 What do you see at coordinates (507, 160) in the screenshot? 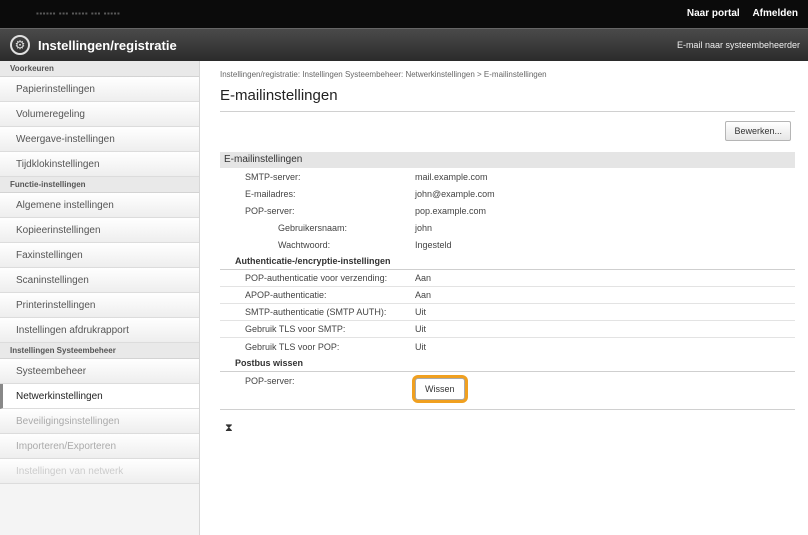
I see `section-header: E-mailinstellingen` at bounding box center [507, 160].